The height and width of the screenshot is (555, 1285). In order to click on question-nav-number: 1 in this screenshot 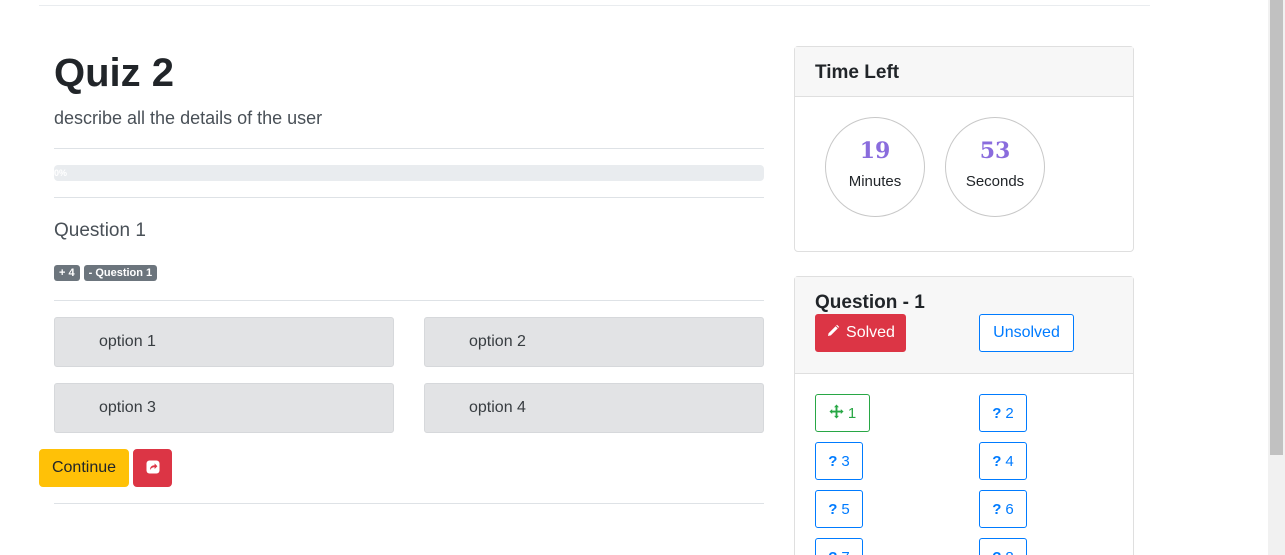, I will do `click(852, 413)`.